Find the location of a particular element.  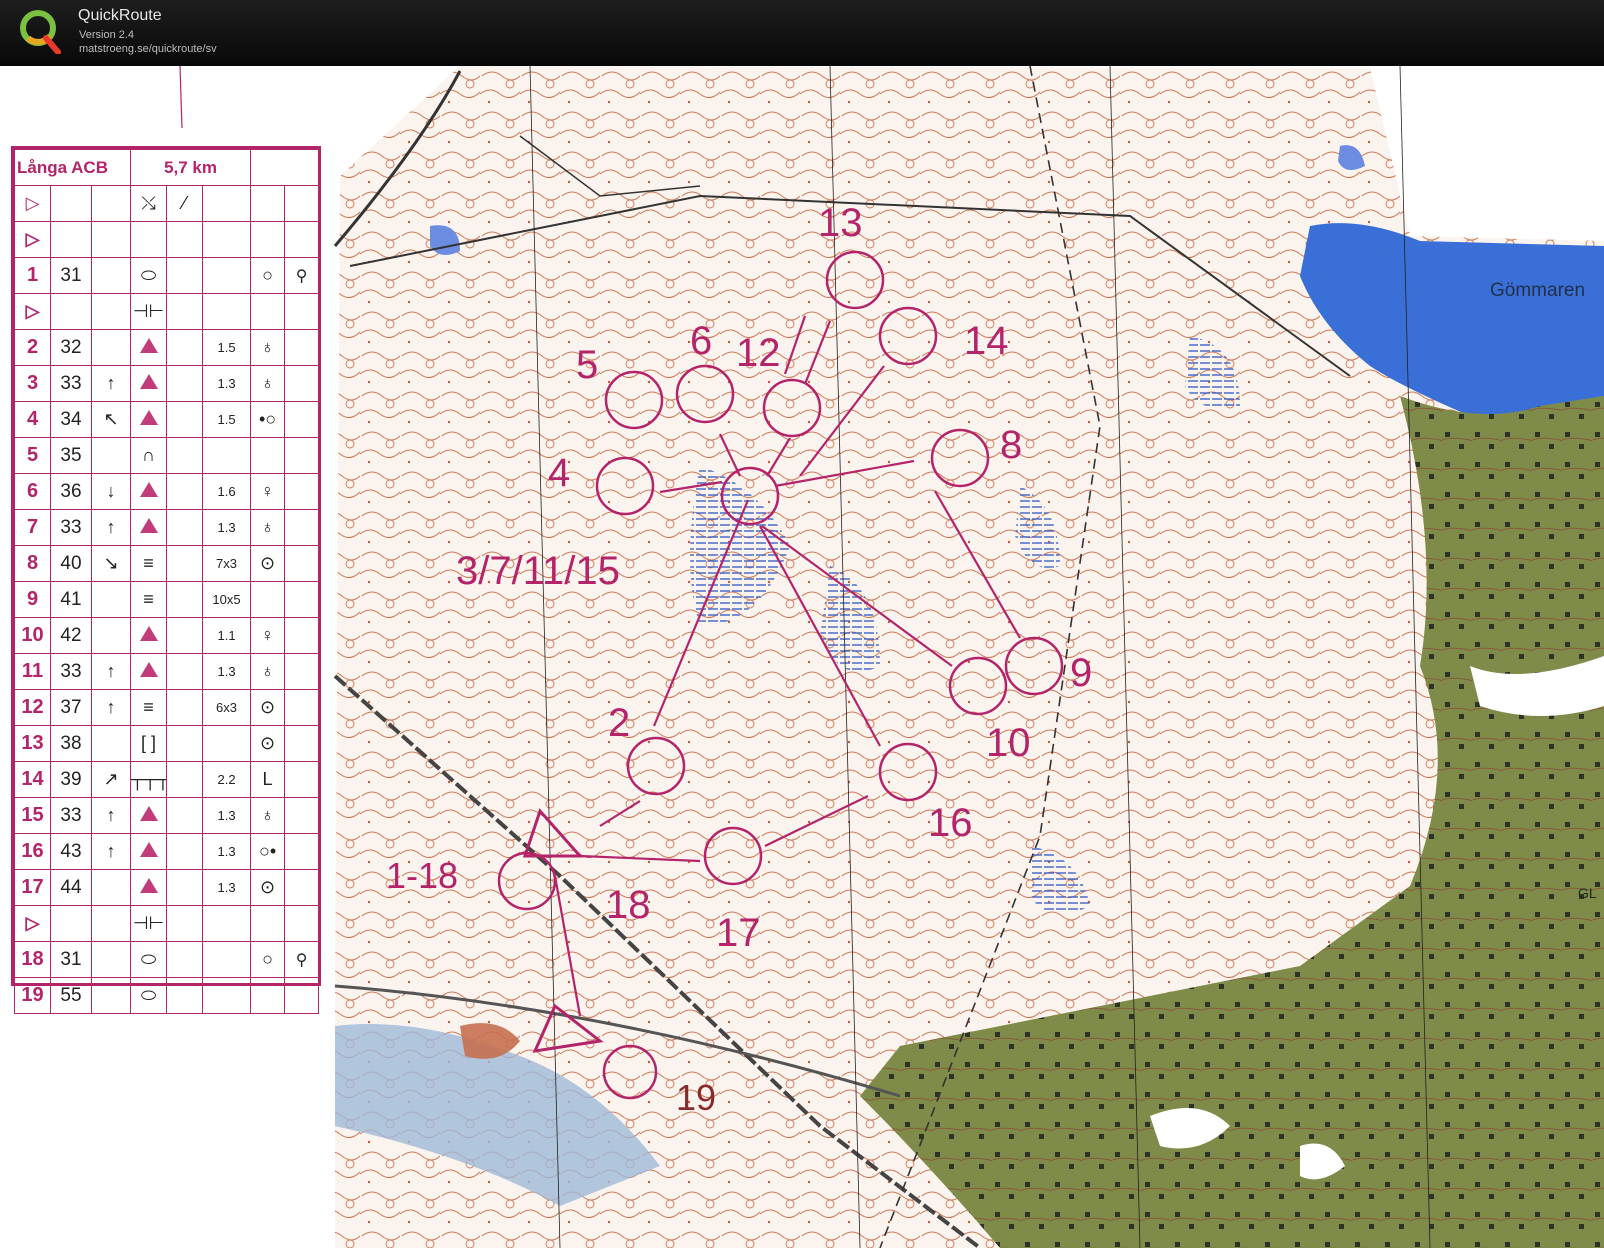

quickroute-logo-icon is located at coordinates (40, 32).